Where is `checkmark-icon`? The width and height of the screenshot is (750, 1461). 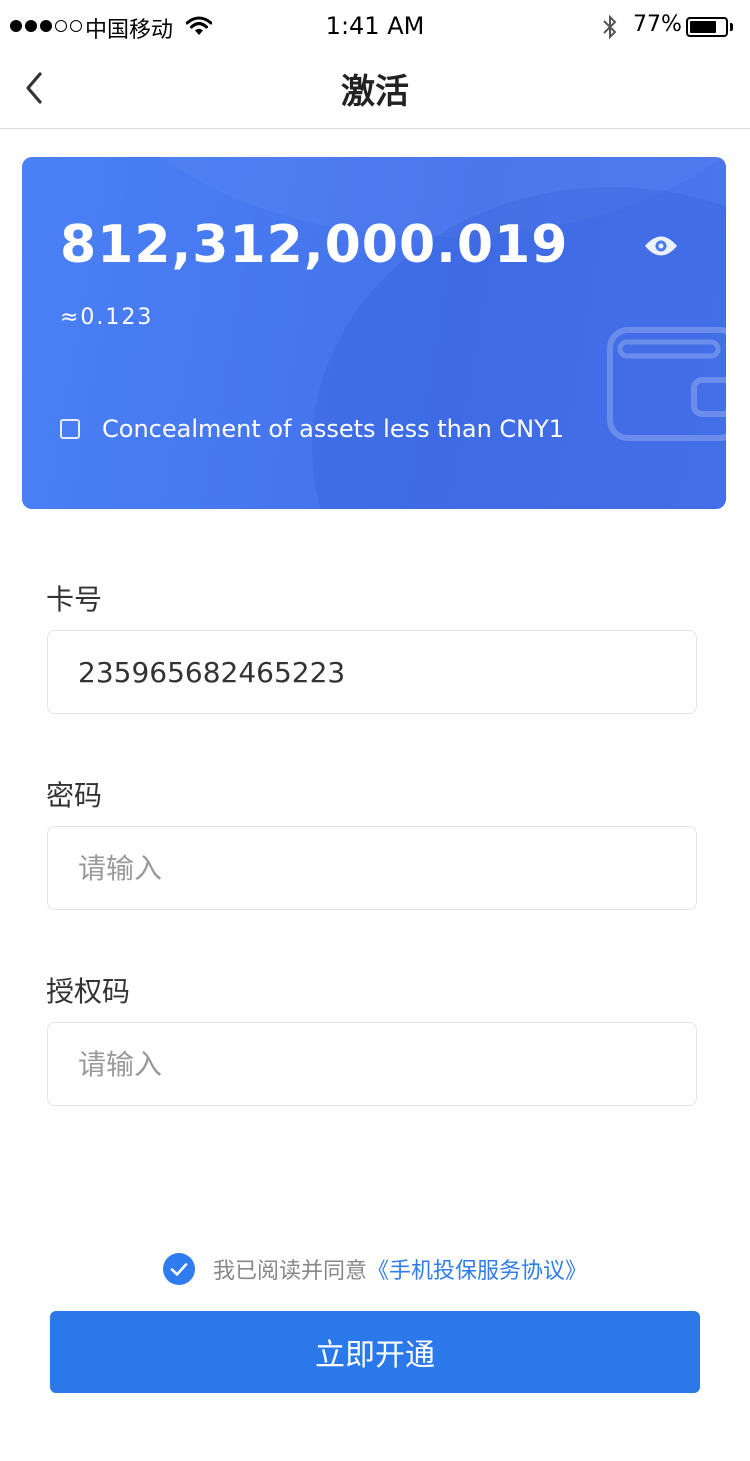
checkmark-icon is located at coordinates (179, 1269).